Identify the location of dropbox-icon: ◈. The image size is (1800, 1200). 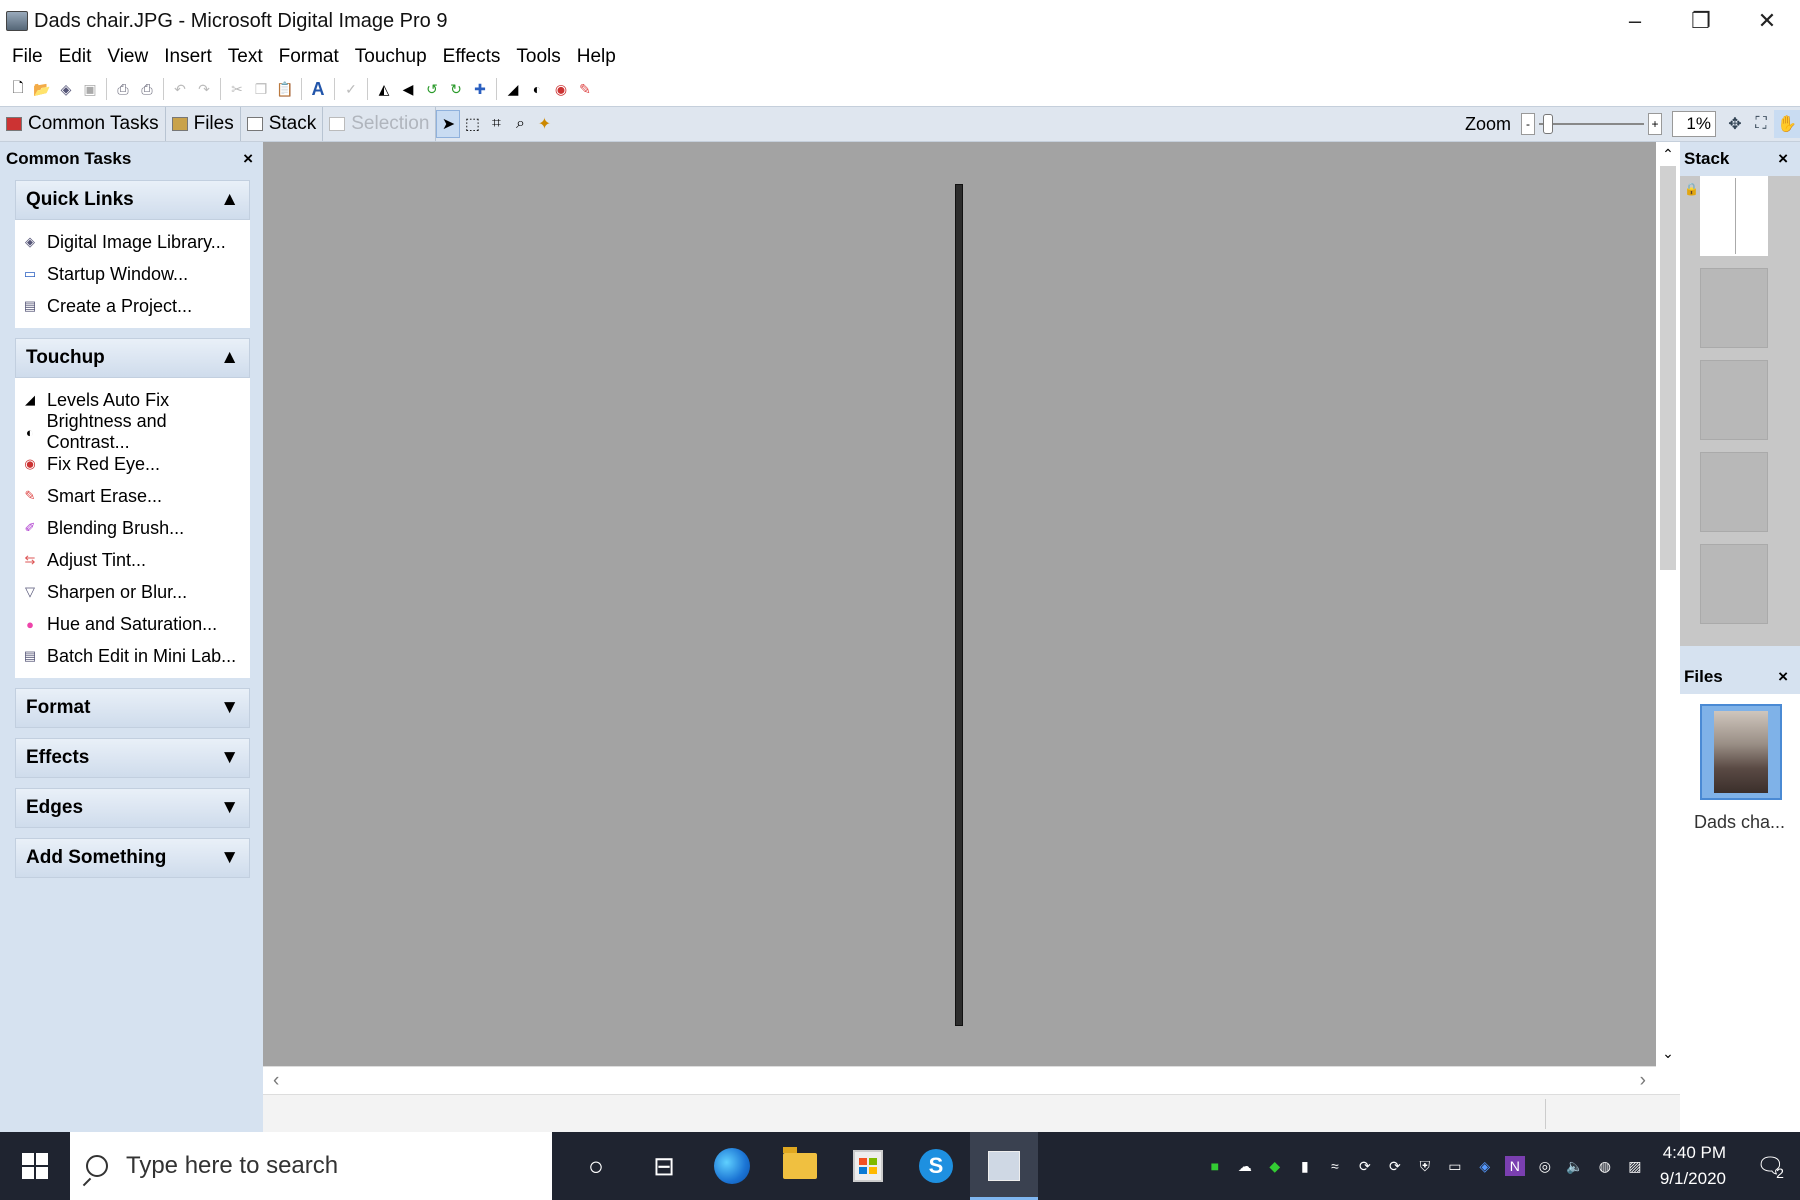
(1485, 1166).